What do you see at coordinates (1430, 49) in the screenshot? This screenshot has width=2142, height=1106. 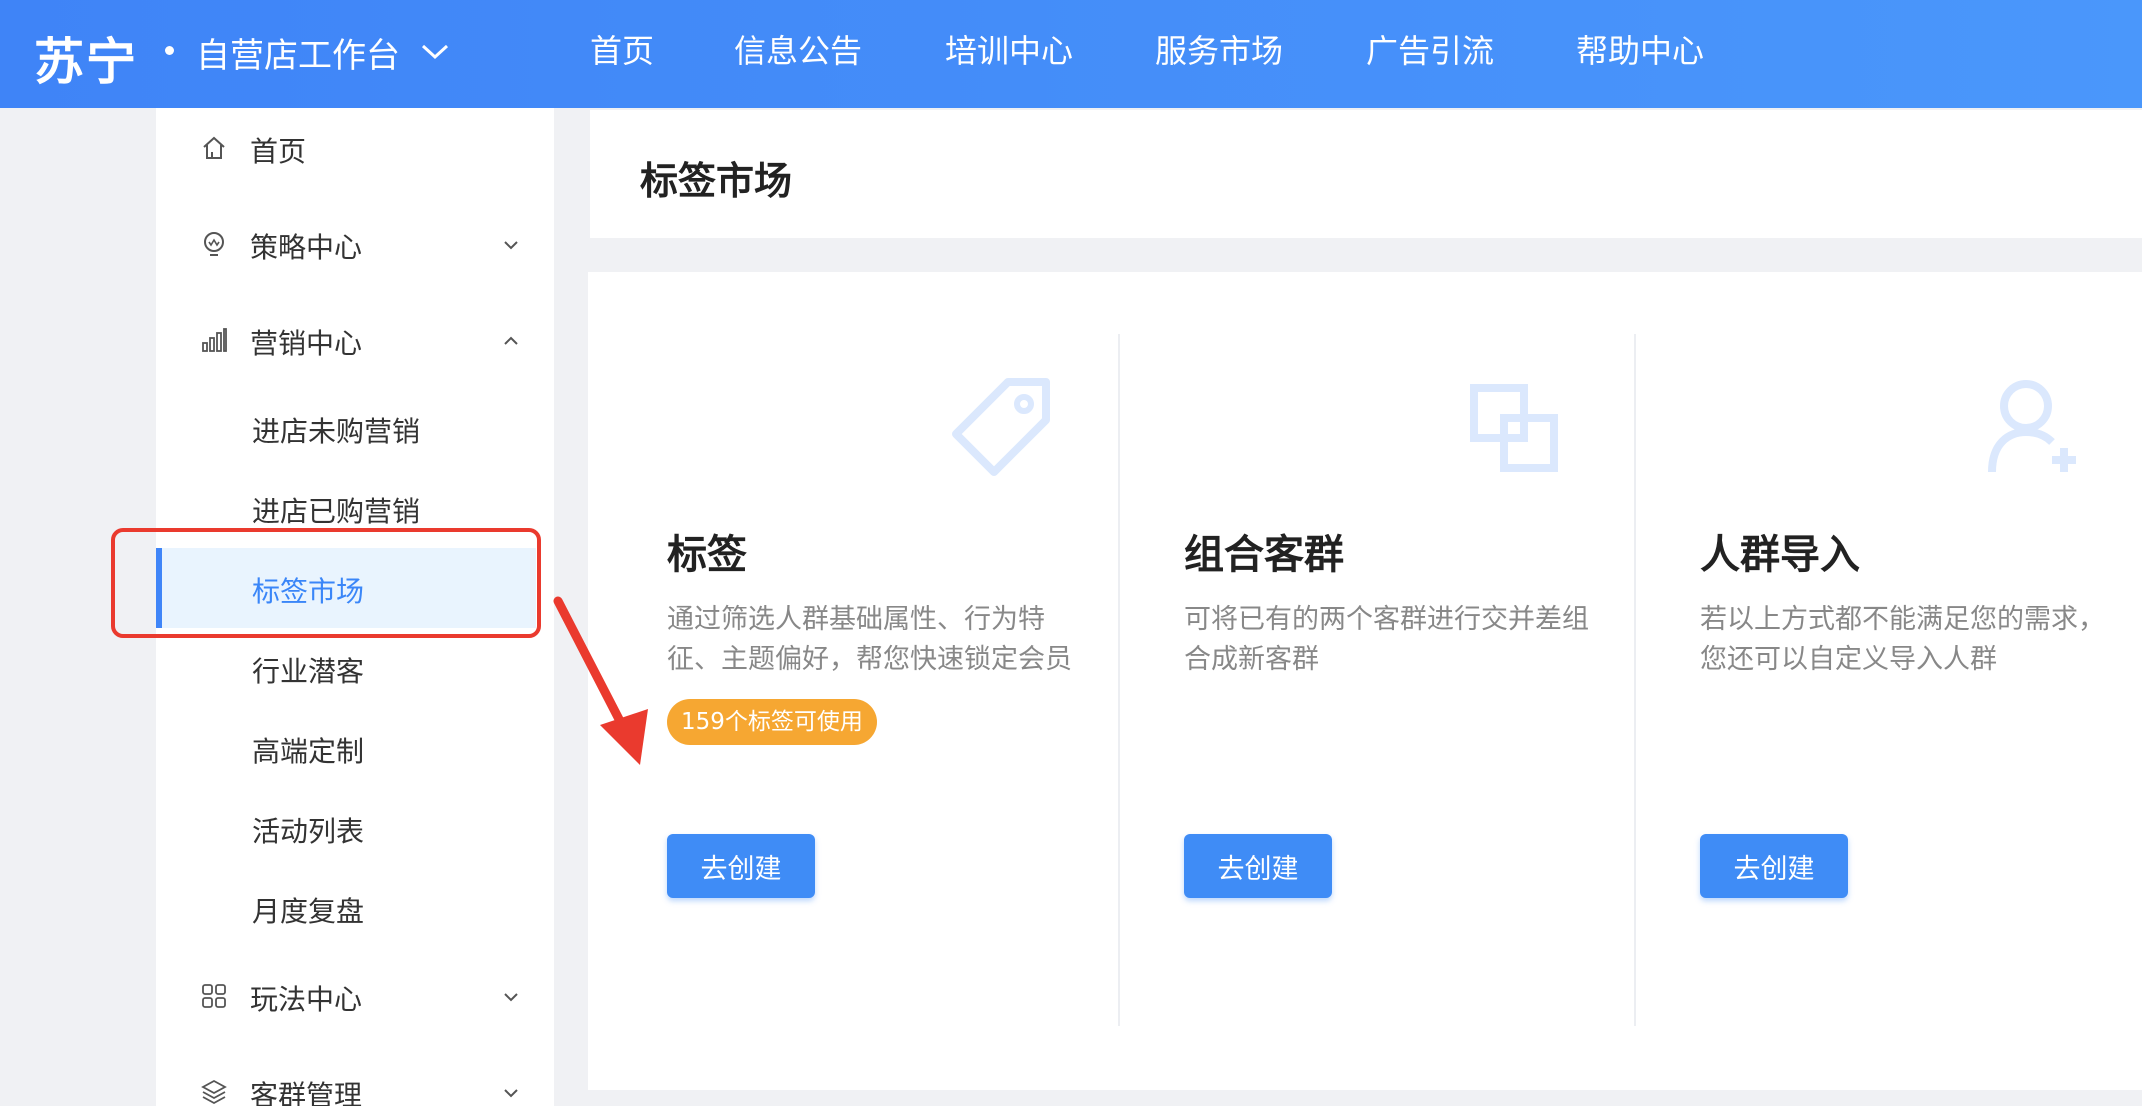 I see `nav-ad-traffic: 广告引流` at bounding box center [1430, 49].